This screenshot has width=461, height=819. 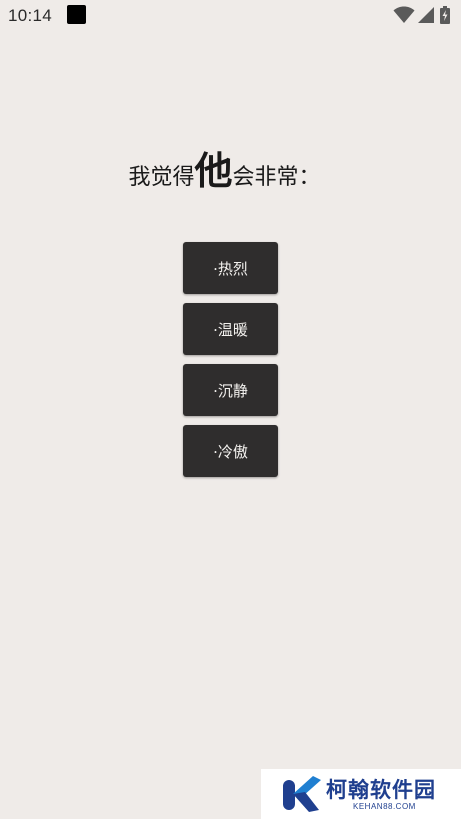 I want to click on watermark: 柯翰软件园 KEHAN88.COM, so click(x=361, y=794).